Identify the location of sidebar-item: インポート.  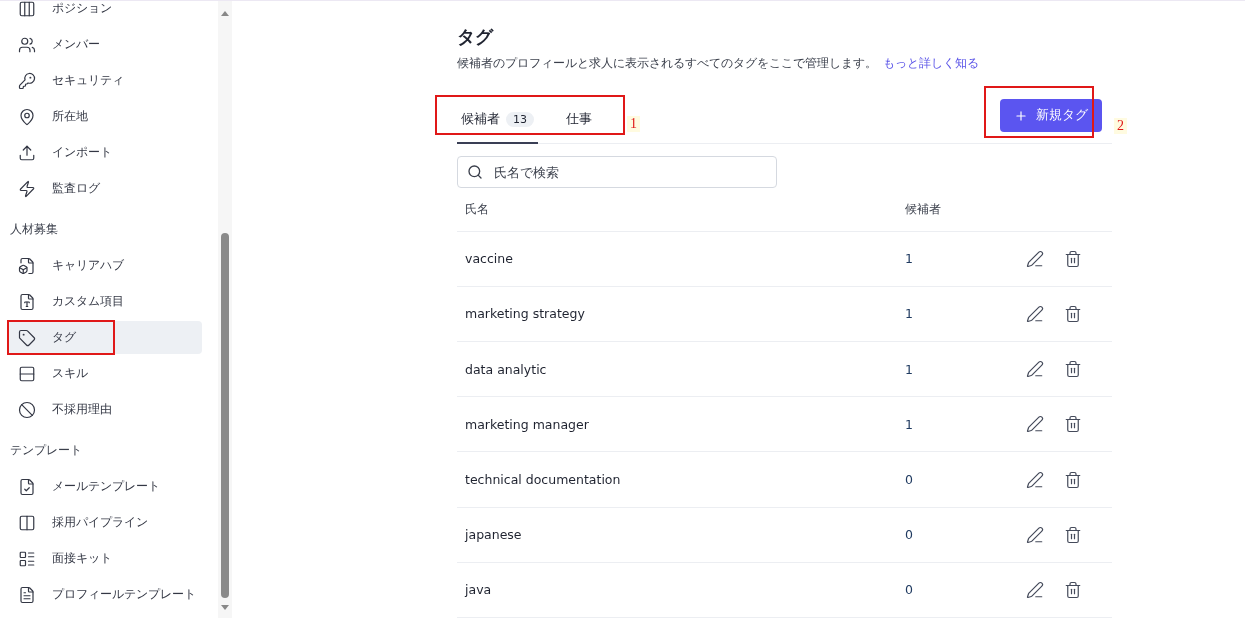
(105, 152).